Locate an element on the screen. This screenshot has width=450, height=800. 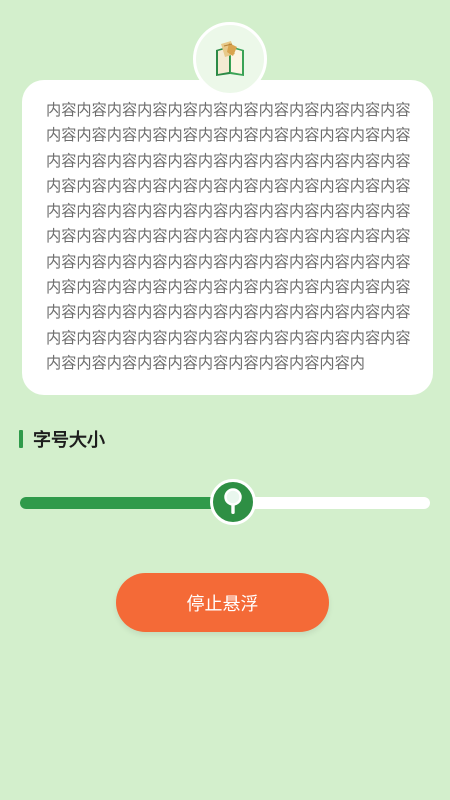
font-size-slider is located at coordinates (225, 502).